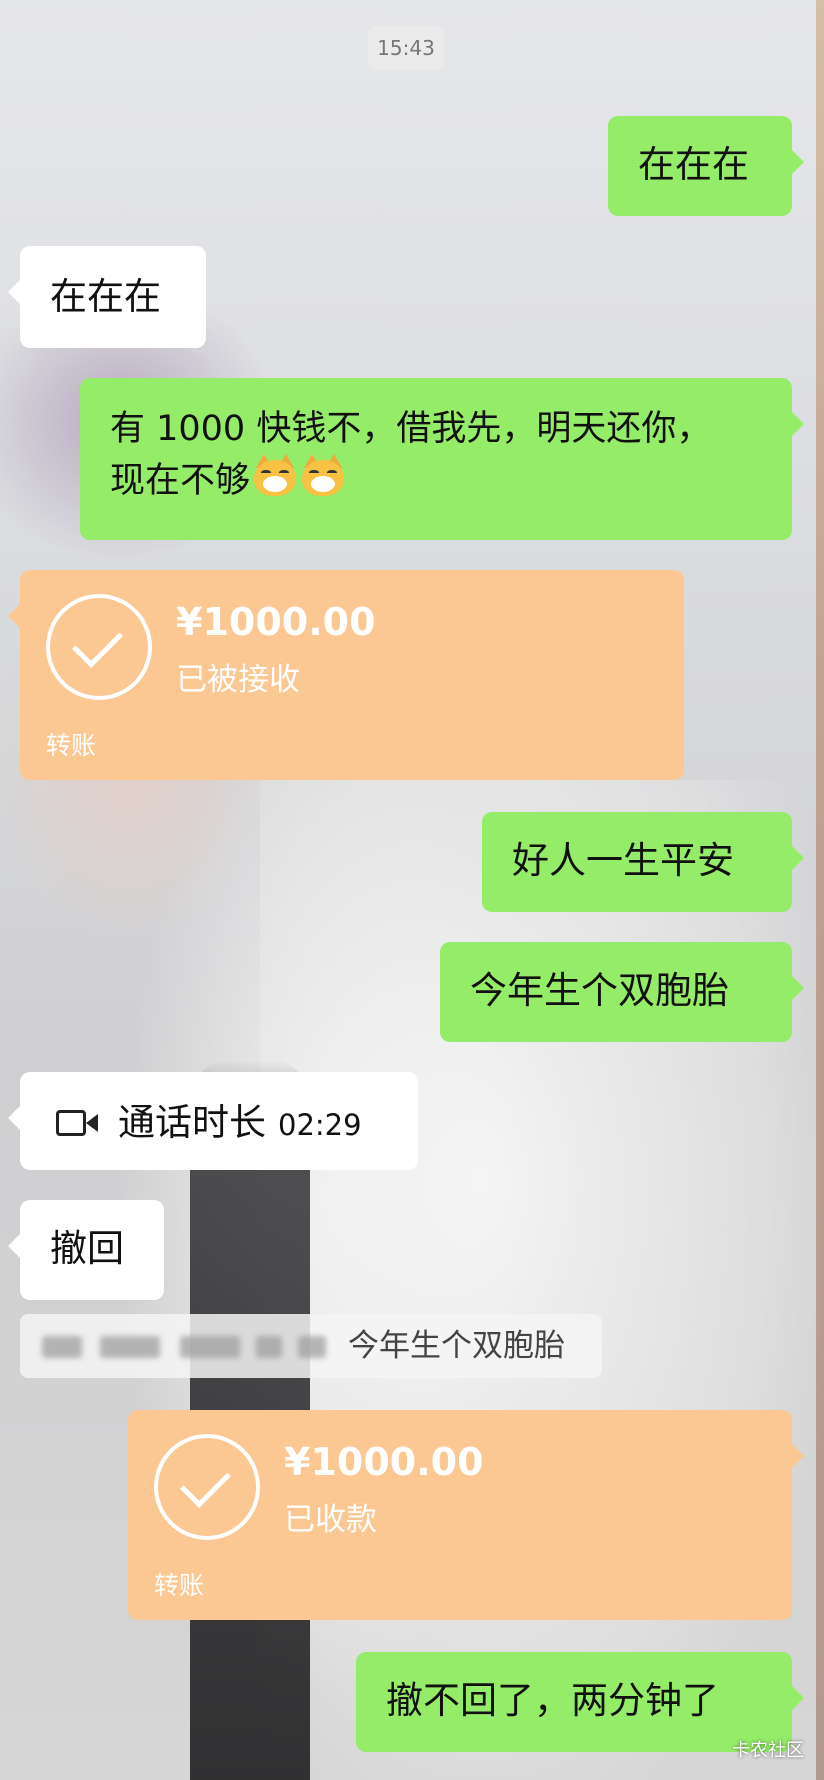 This screenshot has height=1780, width=824. What do you see at coordinates (820, 890) in the screenshot?
I see `right-edge-strip` at bounding box center [820, 890].